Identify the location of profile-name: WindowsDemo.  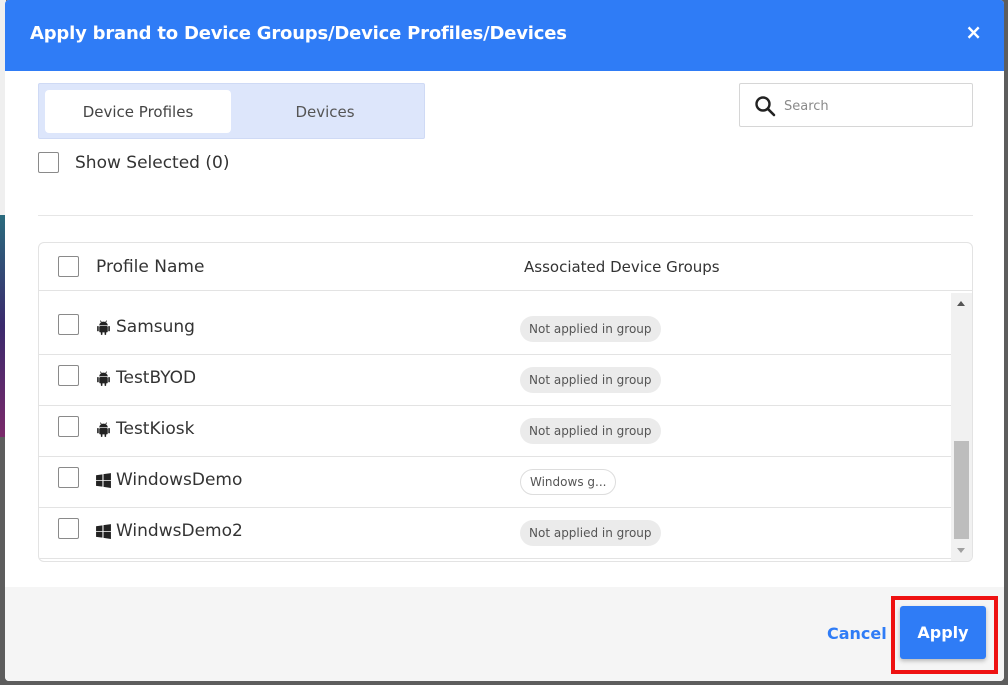
(179, 480).